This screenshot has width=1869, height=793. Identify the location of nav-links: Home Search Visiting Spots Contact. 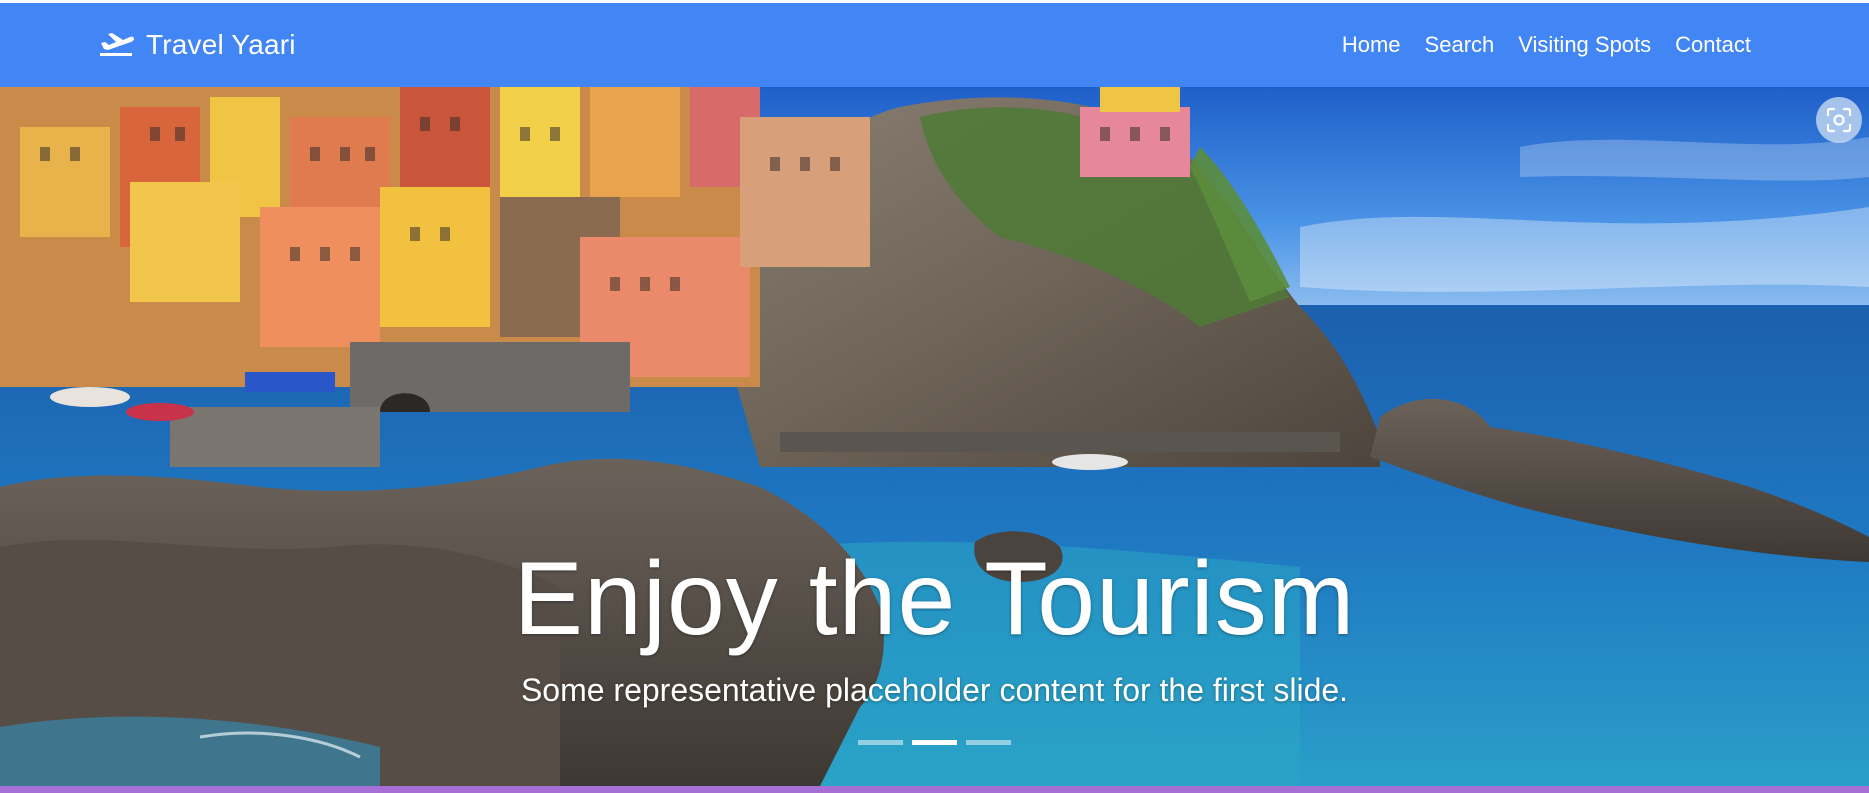
(1546, 45).